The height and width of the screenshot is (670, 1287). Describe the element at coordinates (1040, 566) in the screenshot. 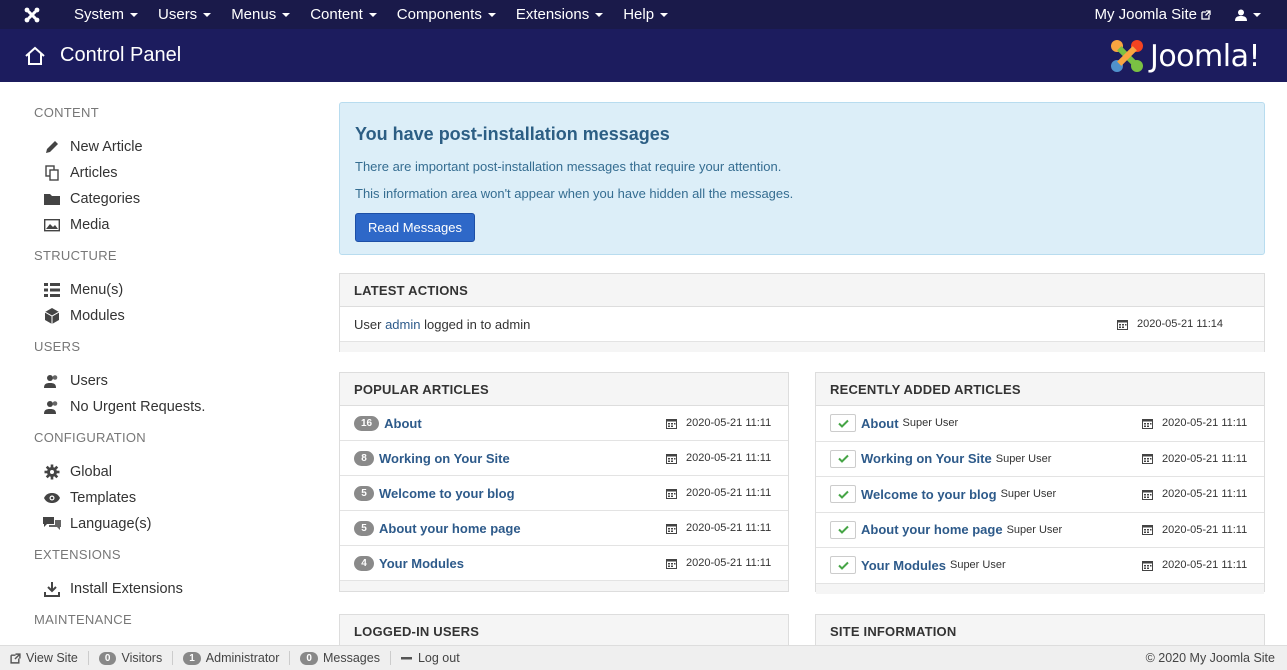

I see `recent-article-row: Your Modules Super User 2020-05-21 11:11` at that location.